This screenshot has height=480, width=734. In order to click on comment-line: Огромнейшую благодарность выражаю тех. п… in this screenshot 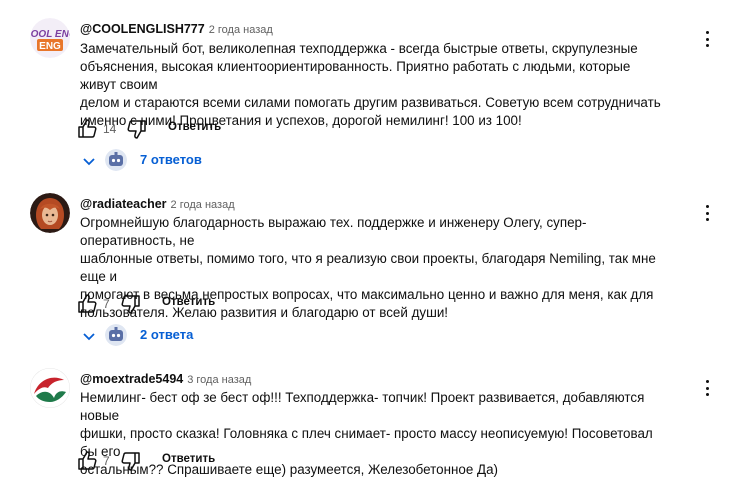, I will do `click(333, 231)`.